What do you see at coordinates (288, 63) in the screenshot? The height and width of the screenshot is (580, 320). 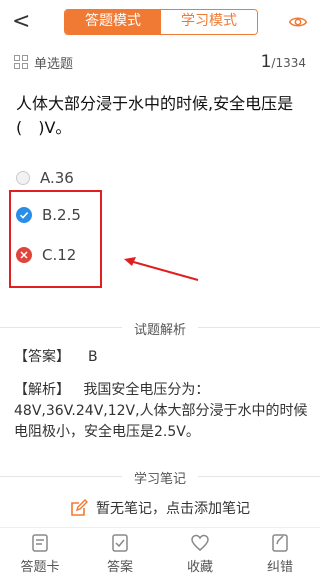 I see `total-count: /1334` at bounding box center [288, 63].